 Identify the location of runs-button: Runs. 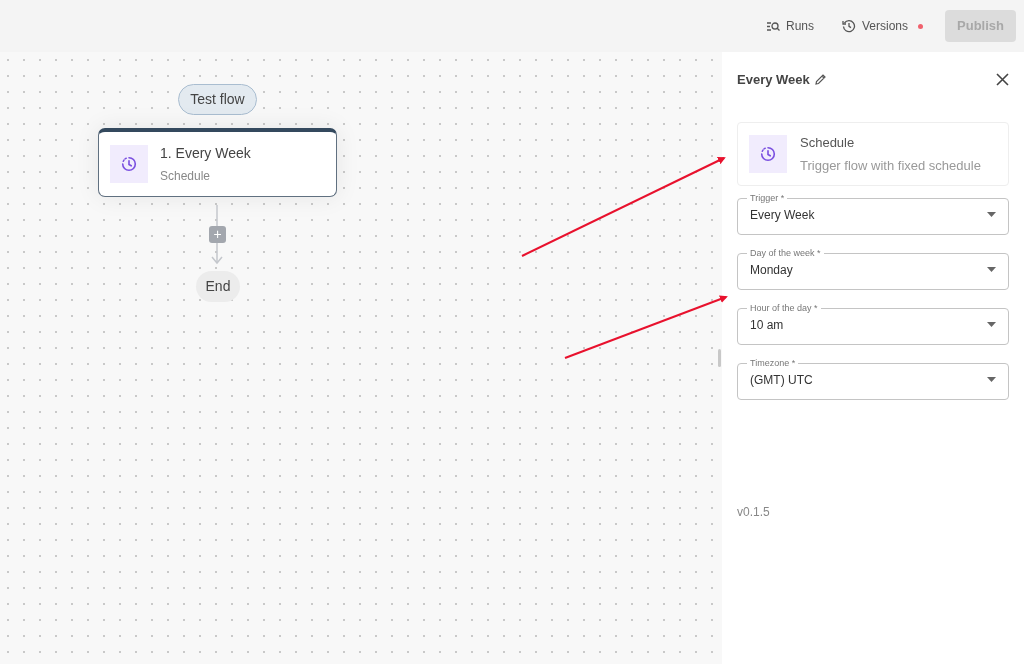
(790, 26).